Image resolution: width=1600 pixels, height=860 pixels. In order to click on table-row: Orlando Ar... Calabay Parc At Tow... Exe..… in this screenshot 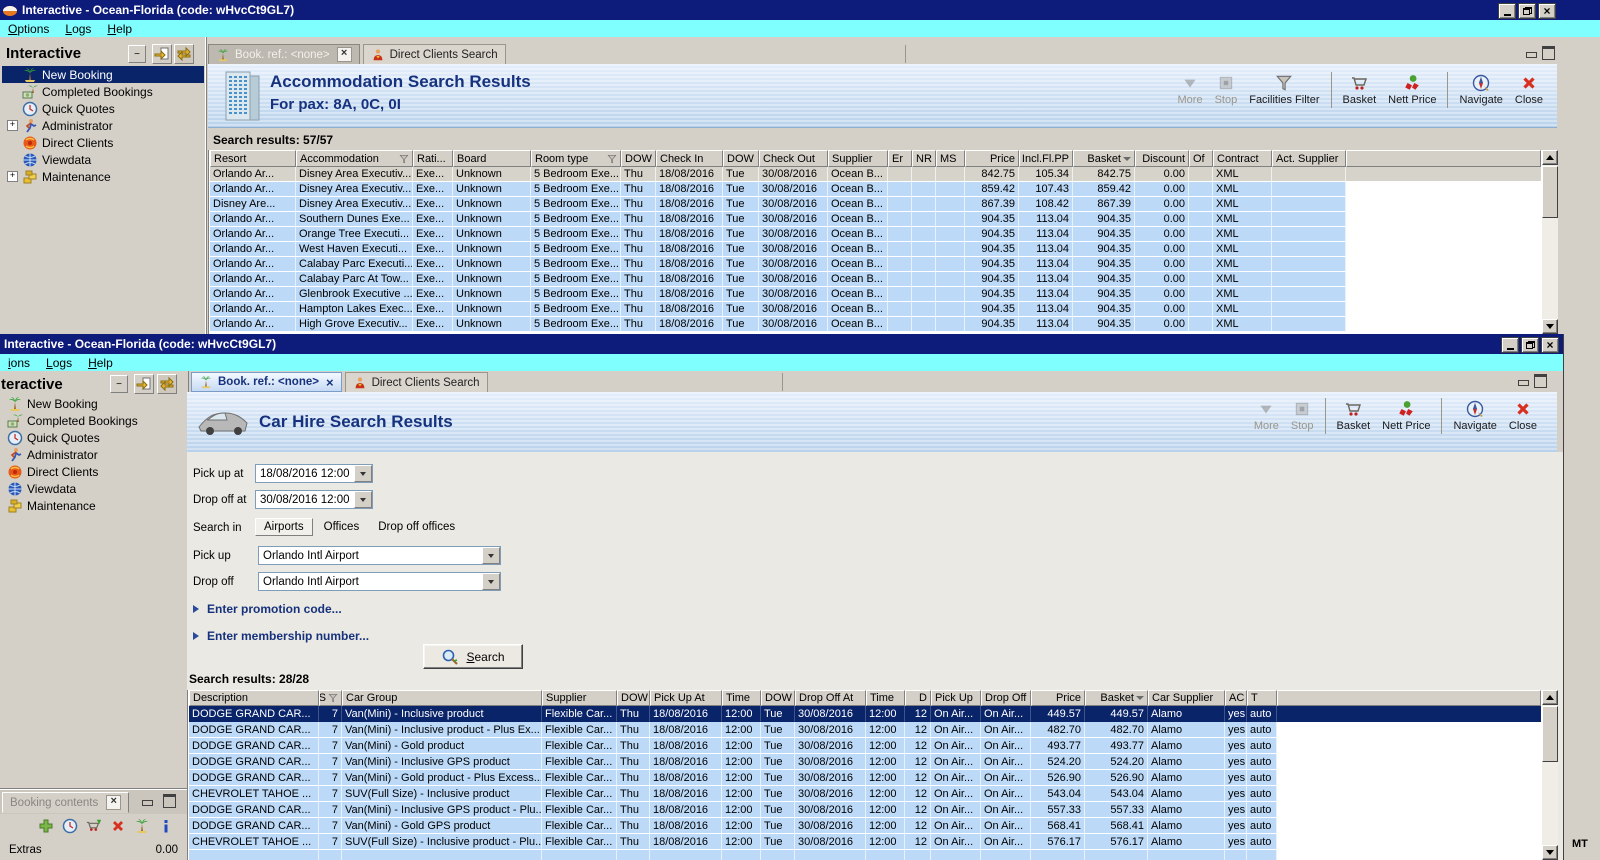, I will do `click(875, 279)`.